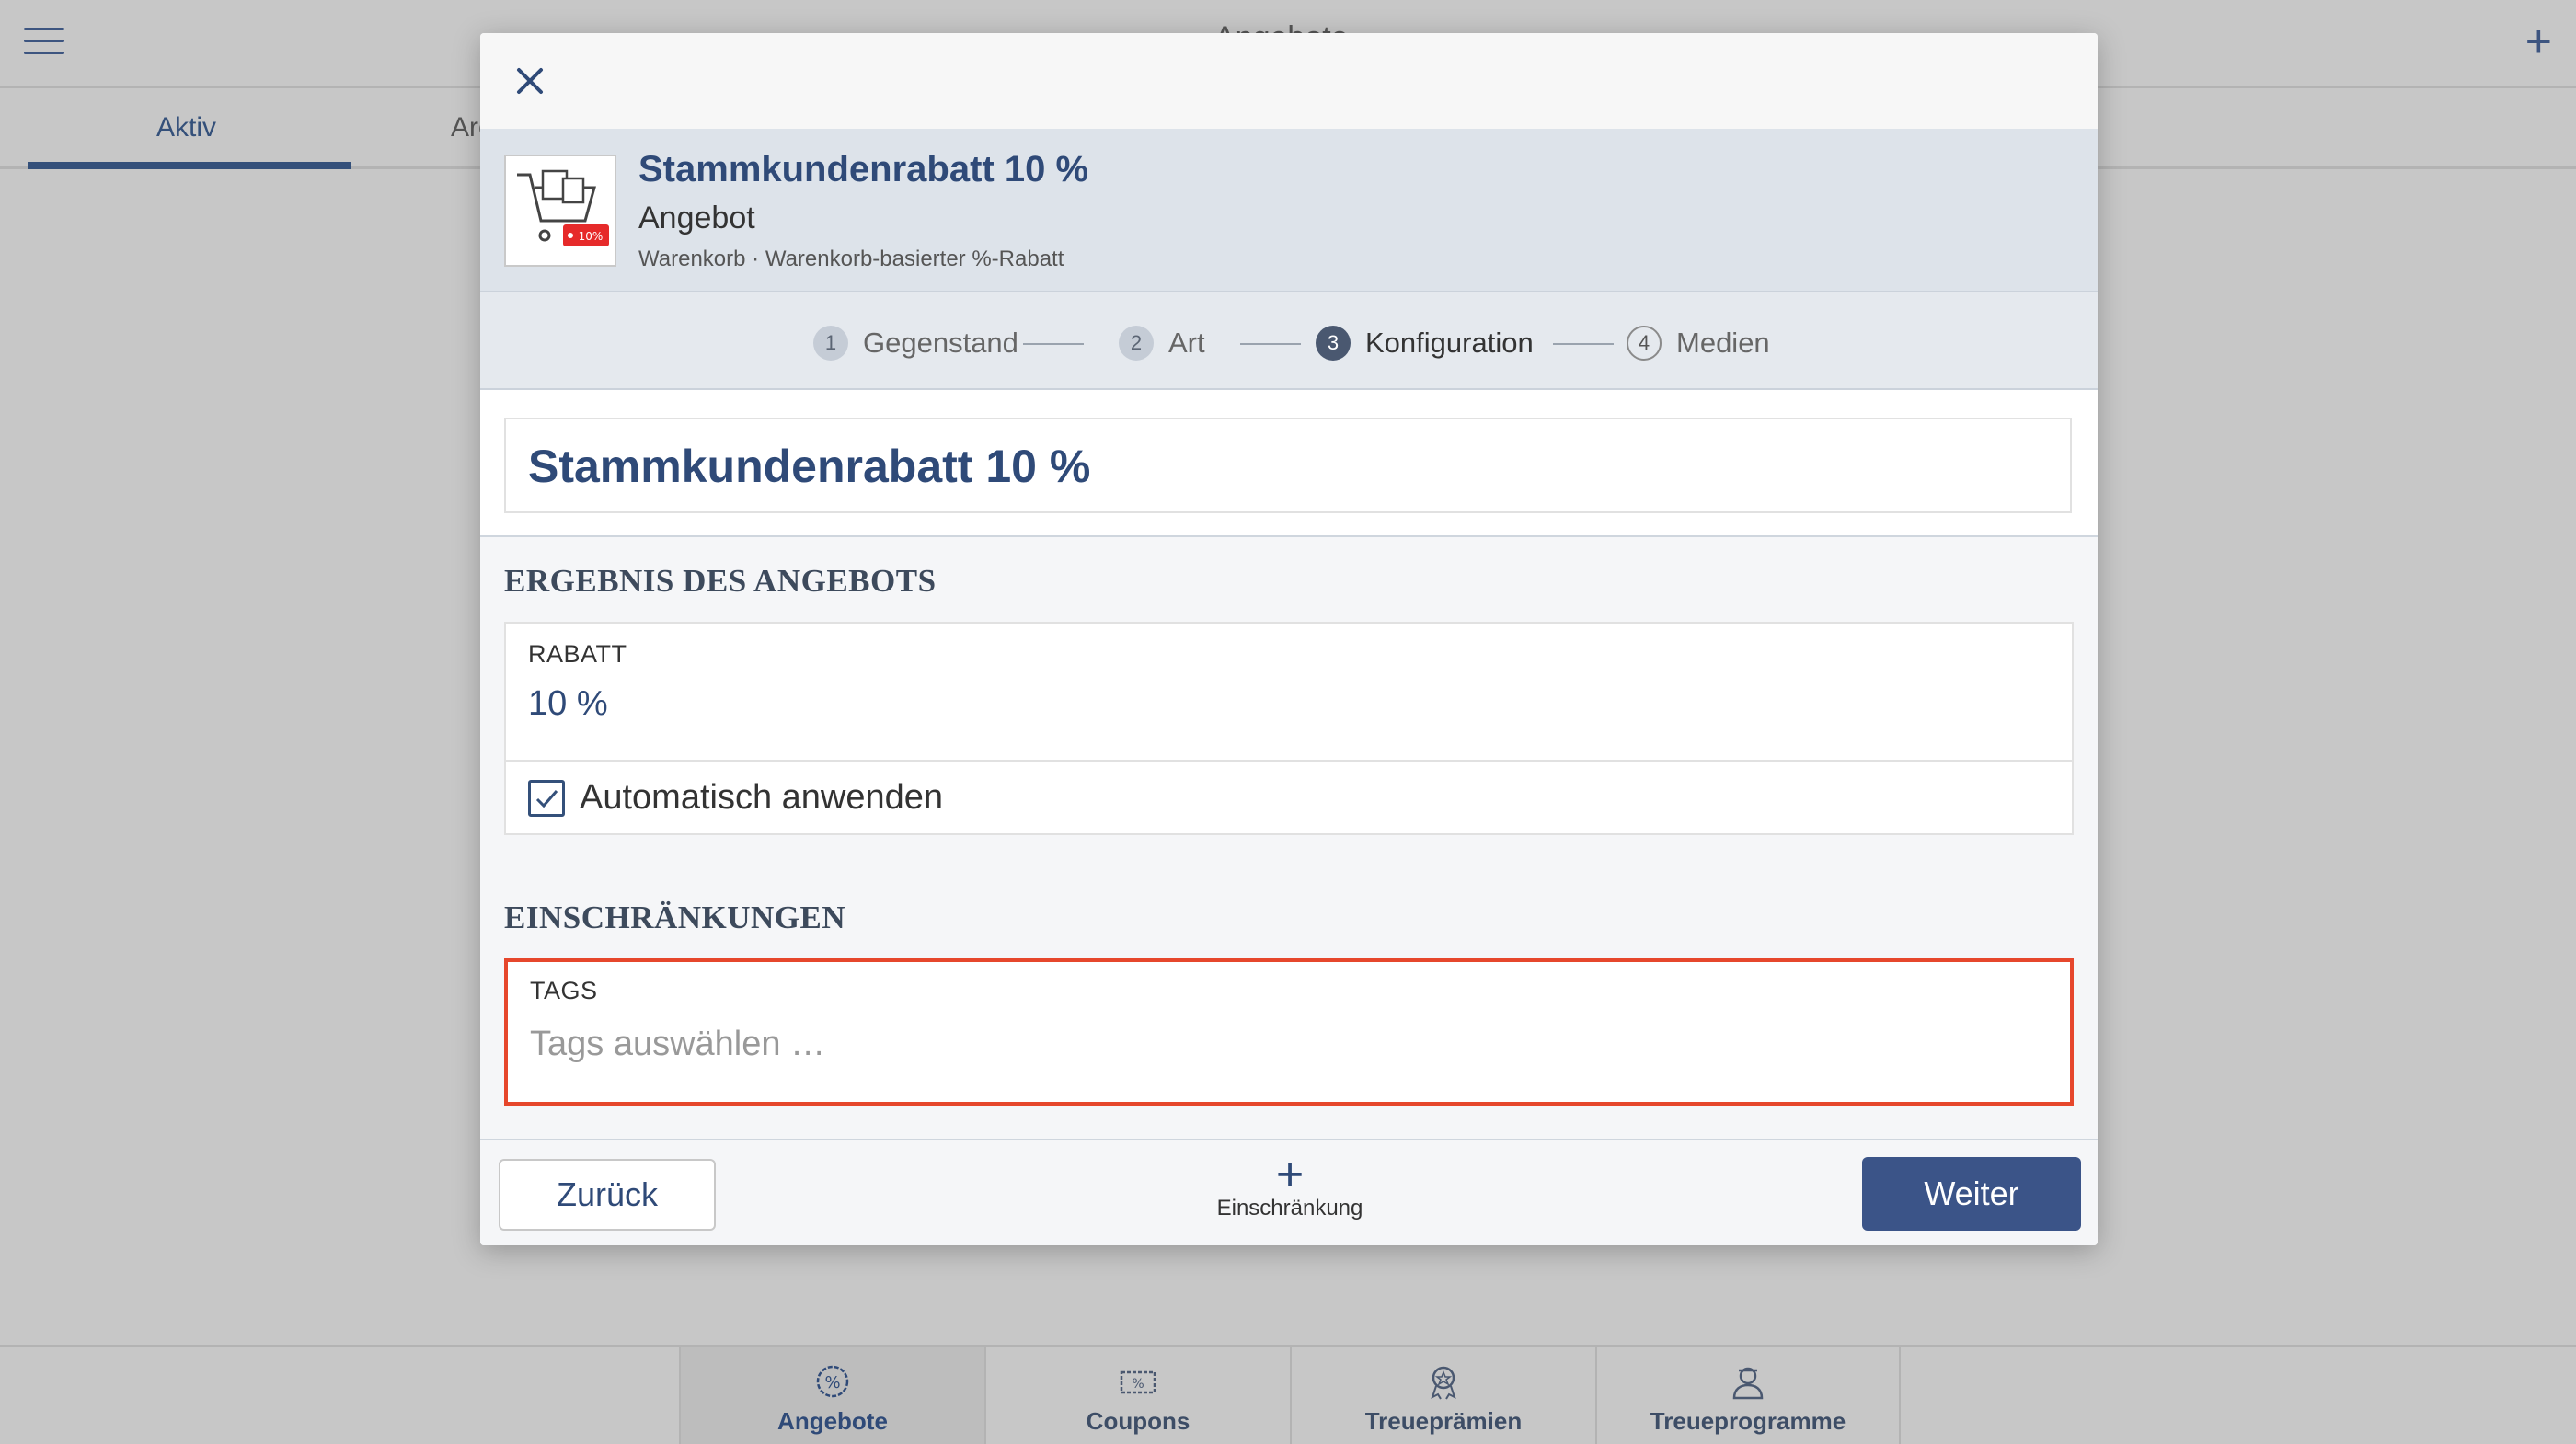 This screenshot has width=2576, height=1444. Describe the element at coordinates (560, 211) in the screenshot. I see `shopping-cart-thumbnail: 10%` at that location.